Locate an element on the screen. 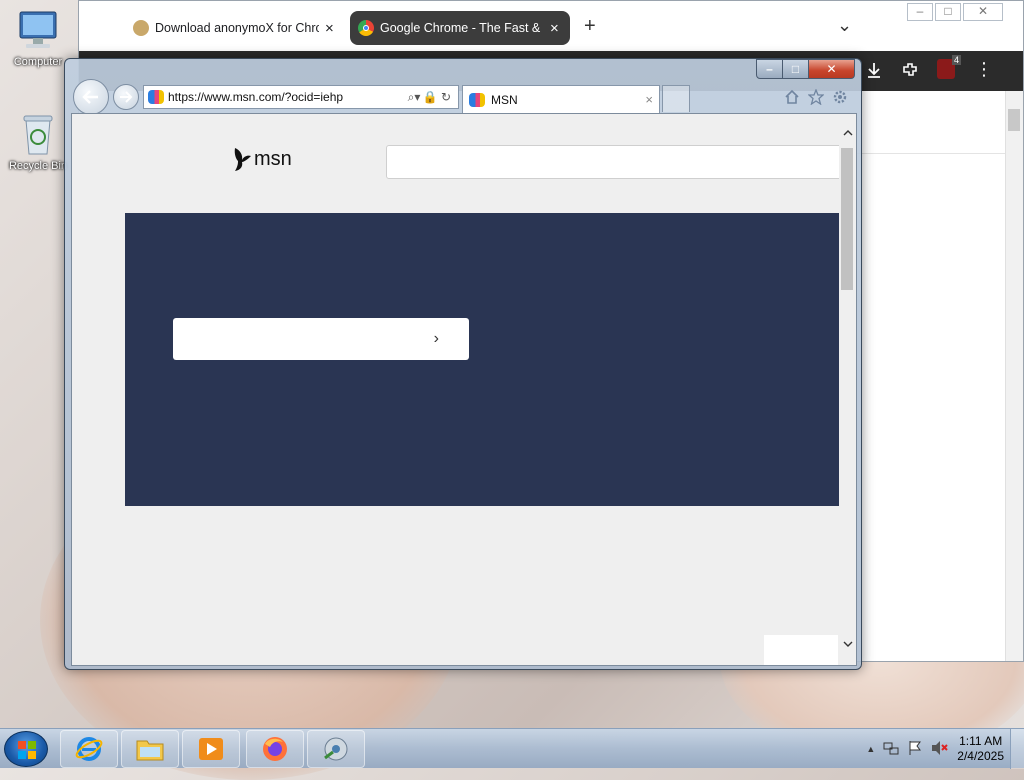 This screenshot has height=780, width=1024. back-button is located at coordinates (91, 97).